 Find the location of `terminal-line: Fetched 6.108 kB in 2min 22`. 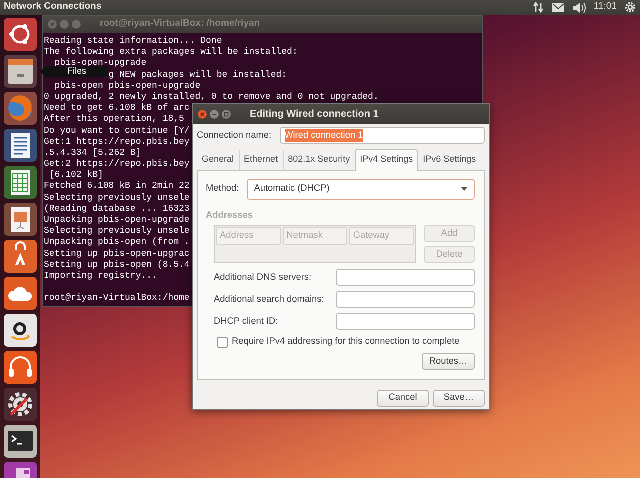

terminal-line: Fetched 6.108 kB in 2min 22 is located at coordinates (117, 186).